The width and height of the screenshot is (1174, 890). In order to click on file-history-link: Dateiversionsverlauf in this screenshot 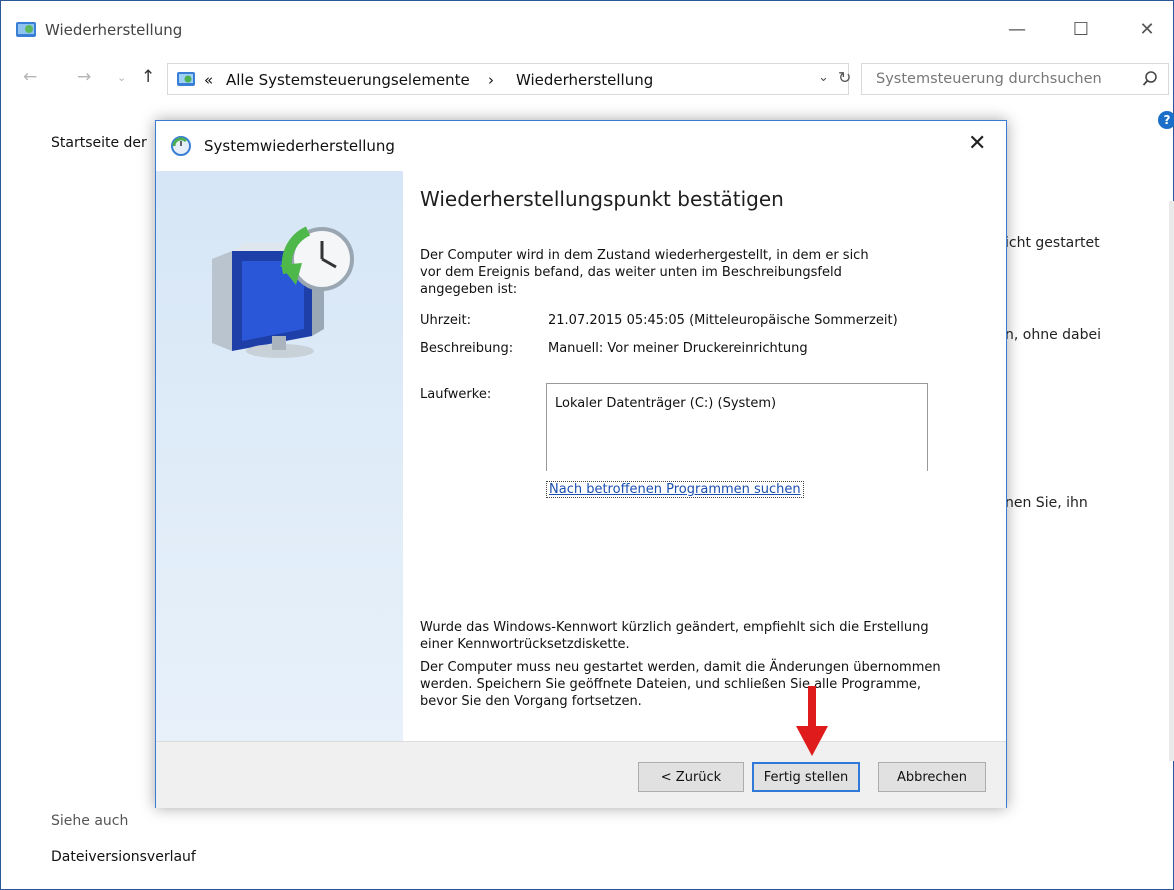, I will do `click(123, 857)`.